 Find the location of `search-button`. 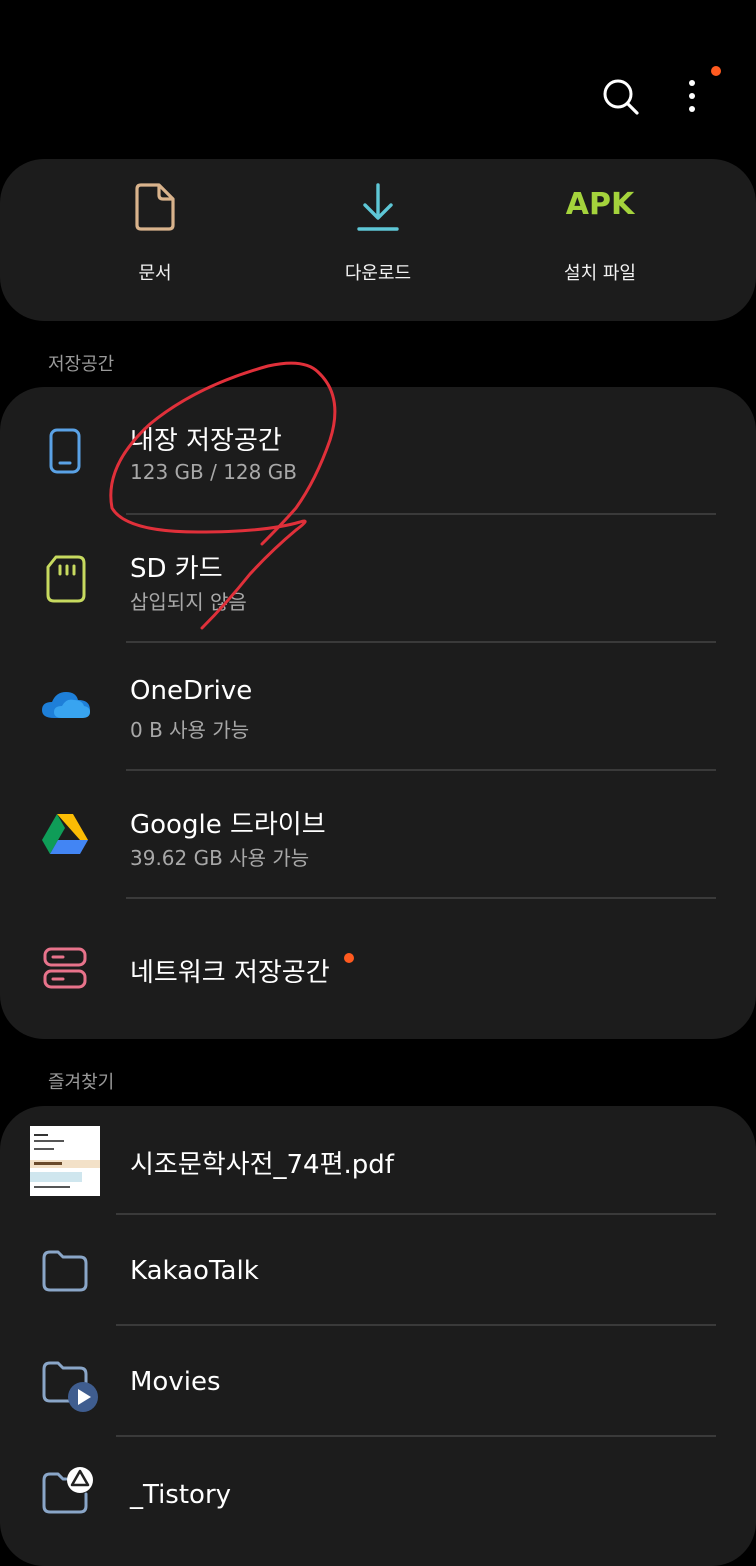

search-button is located at coordinates (621, 97).